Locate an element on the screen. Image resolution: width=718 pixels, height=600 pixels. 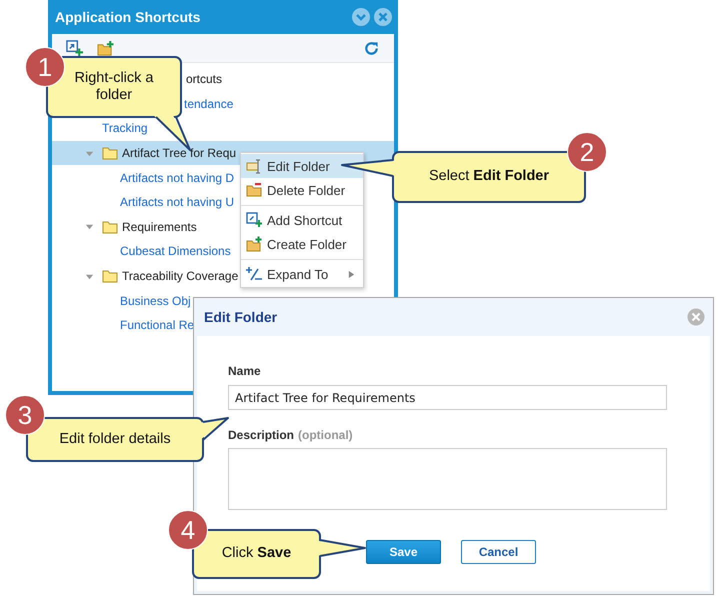
step-badge: 1 is located at coordinates (45, 67).